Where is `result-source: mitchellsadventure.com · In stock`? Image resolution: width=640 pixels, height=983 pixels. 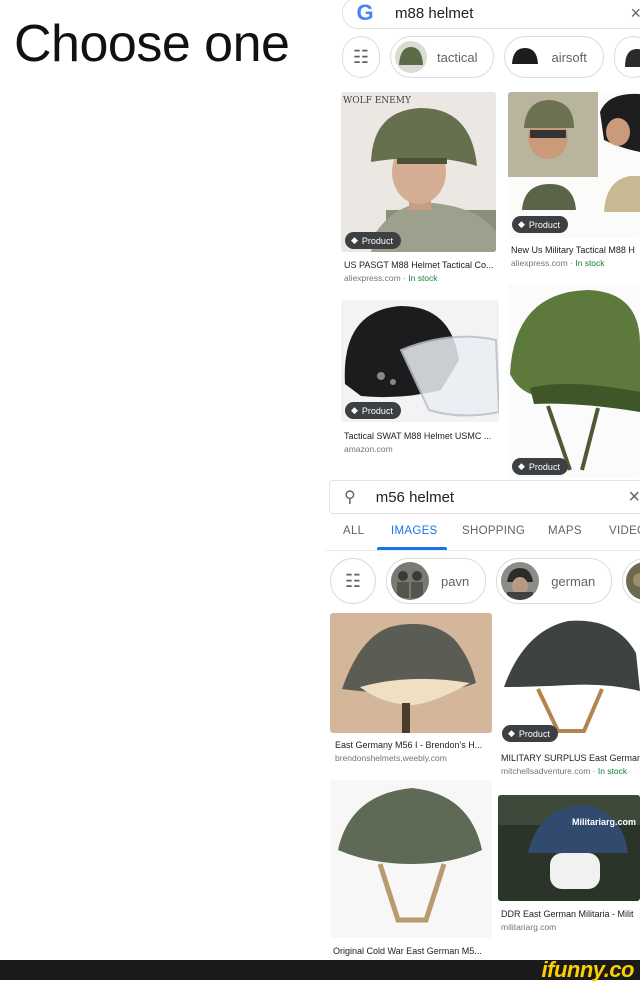 result-source: mitchellsadventure.com · In stock is located at coordinates (564, 771).